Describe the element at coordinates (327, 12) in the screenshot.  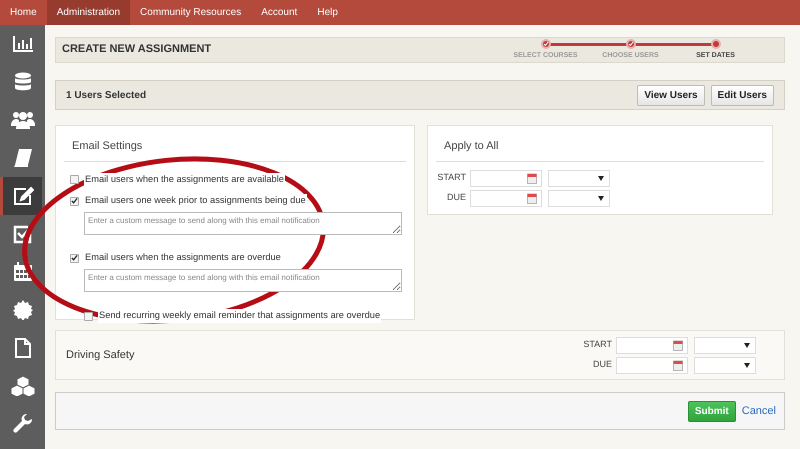
I see `nav-link: Help` at that location.